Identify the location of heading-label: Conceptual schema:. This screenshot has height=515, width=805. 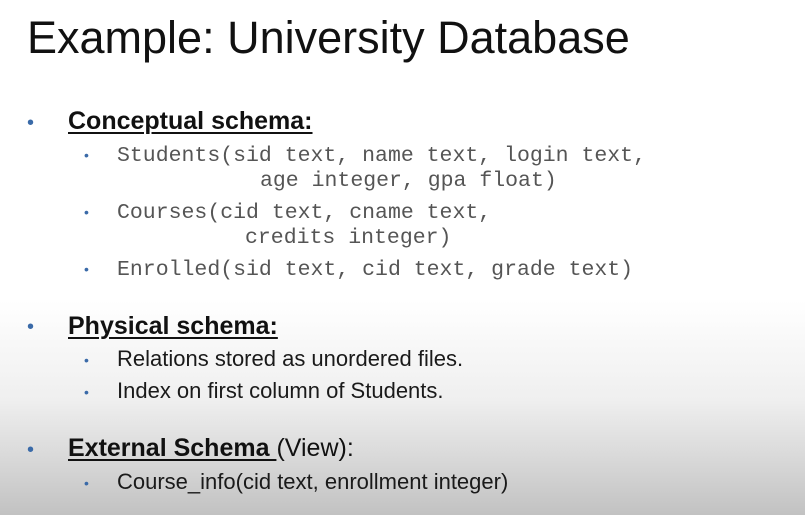
(190, 121).